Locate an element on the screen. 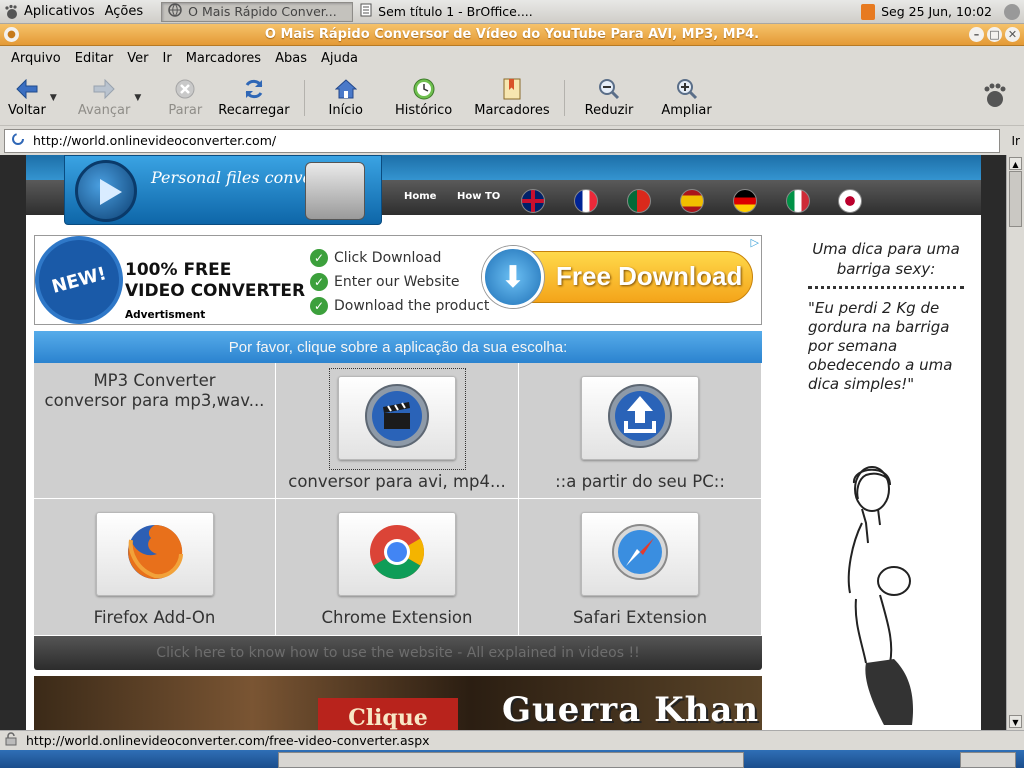 This screenshot has width=1024, height=768. back-button: Voltar is located at coordinates (27, 98).